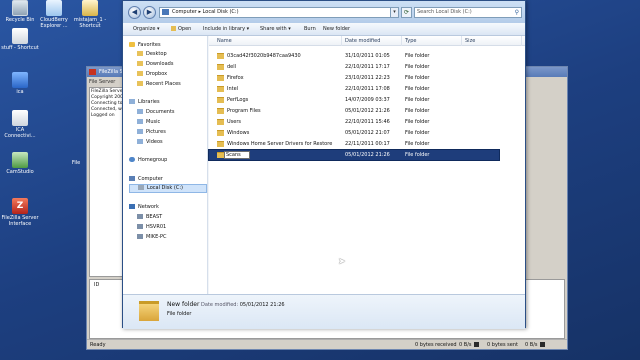  I want to click on table-row: Intel 22/10/2011 17:08 File folder, so click(354, 89).